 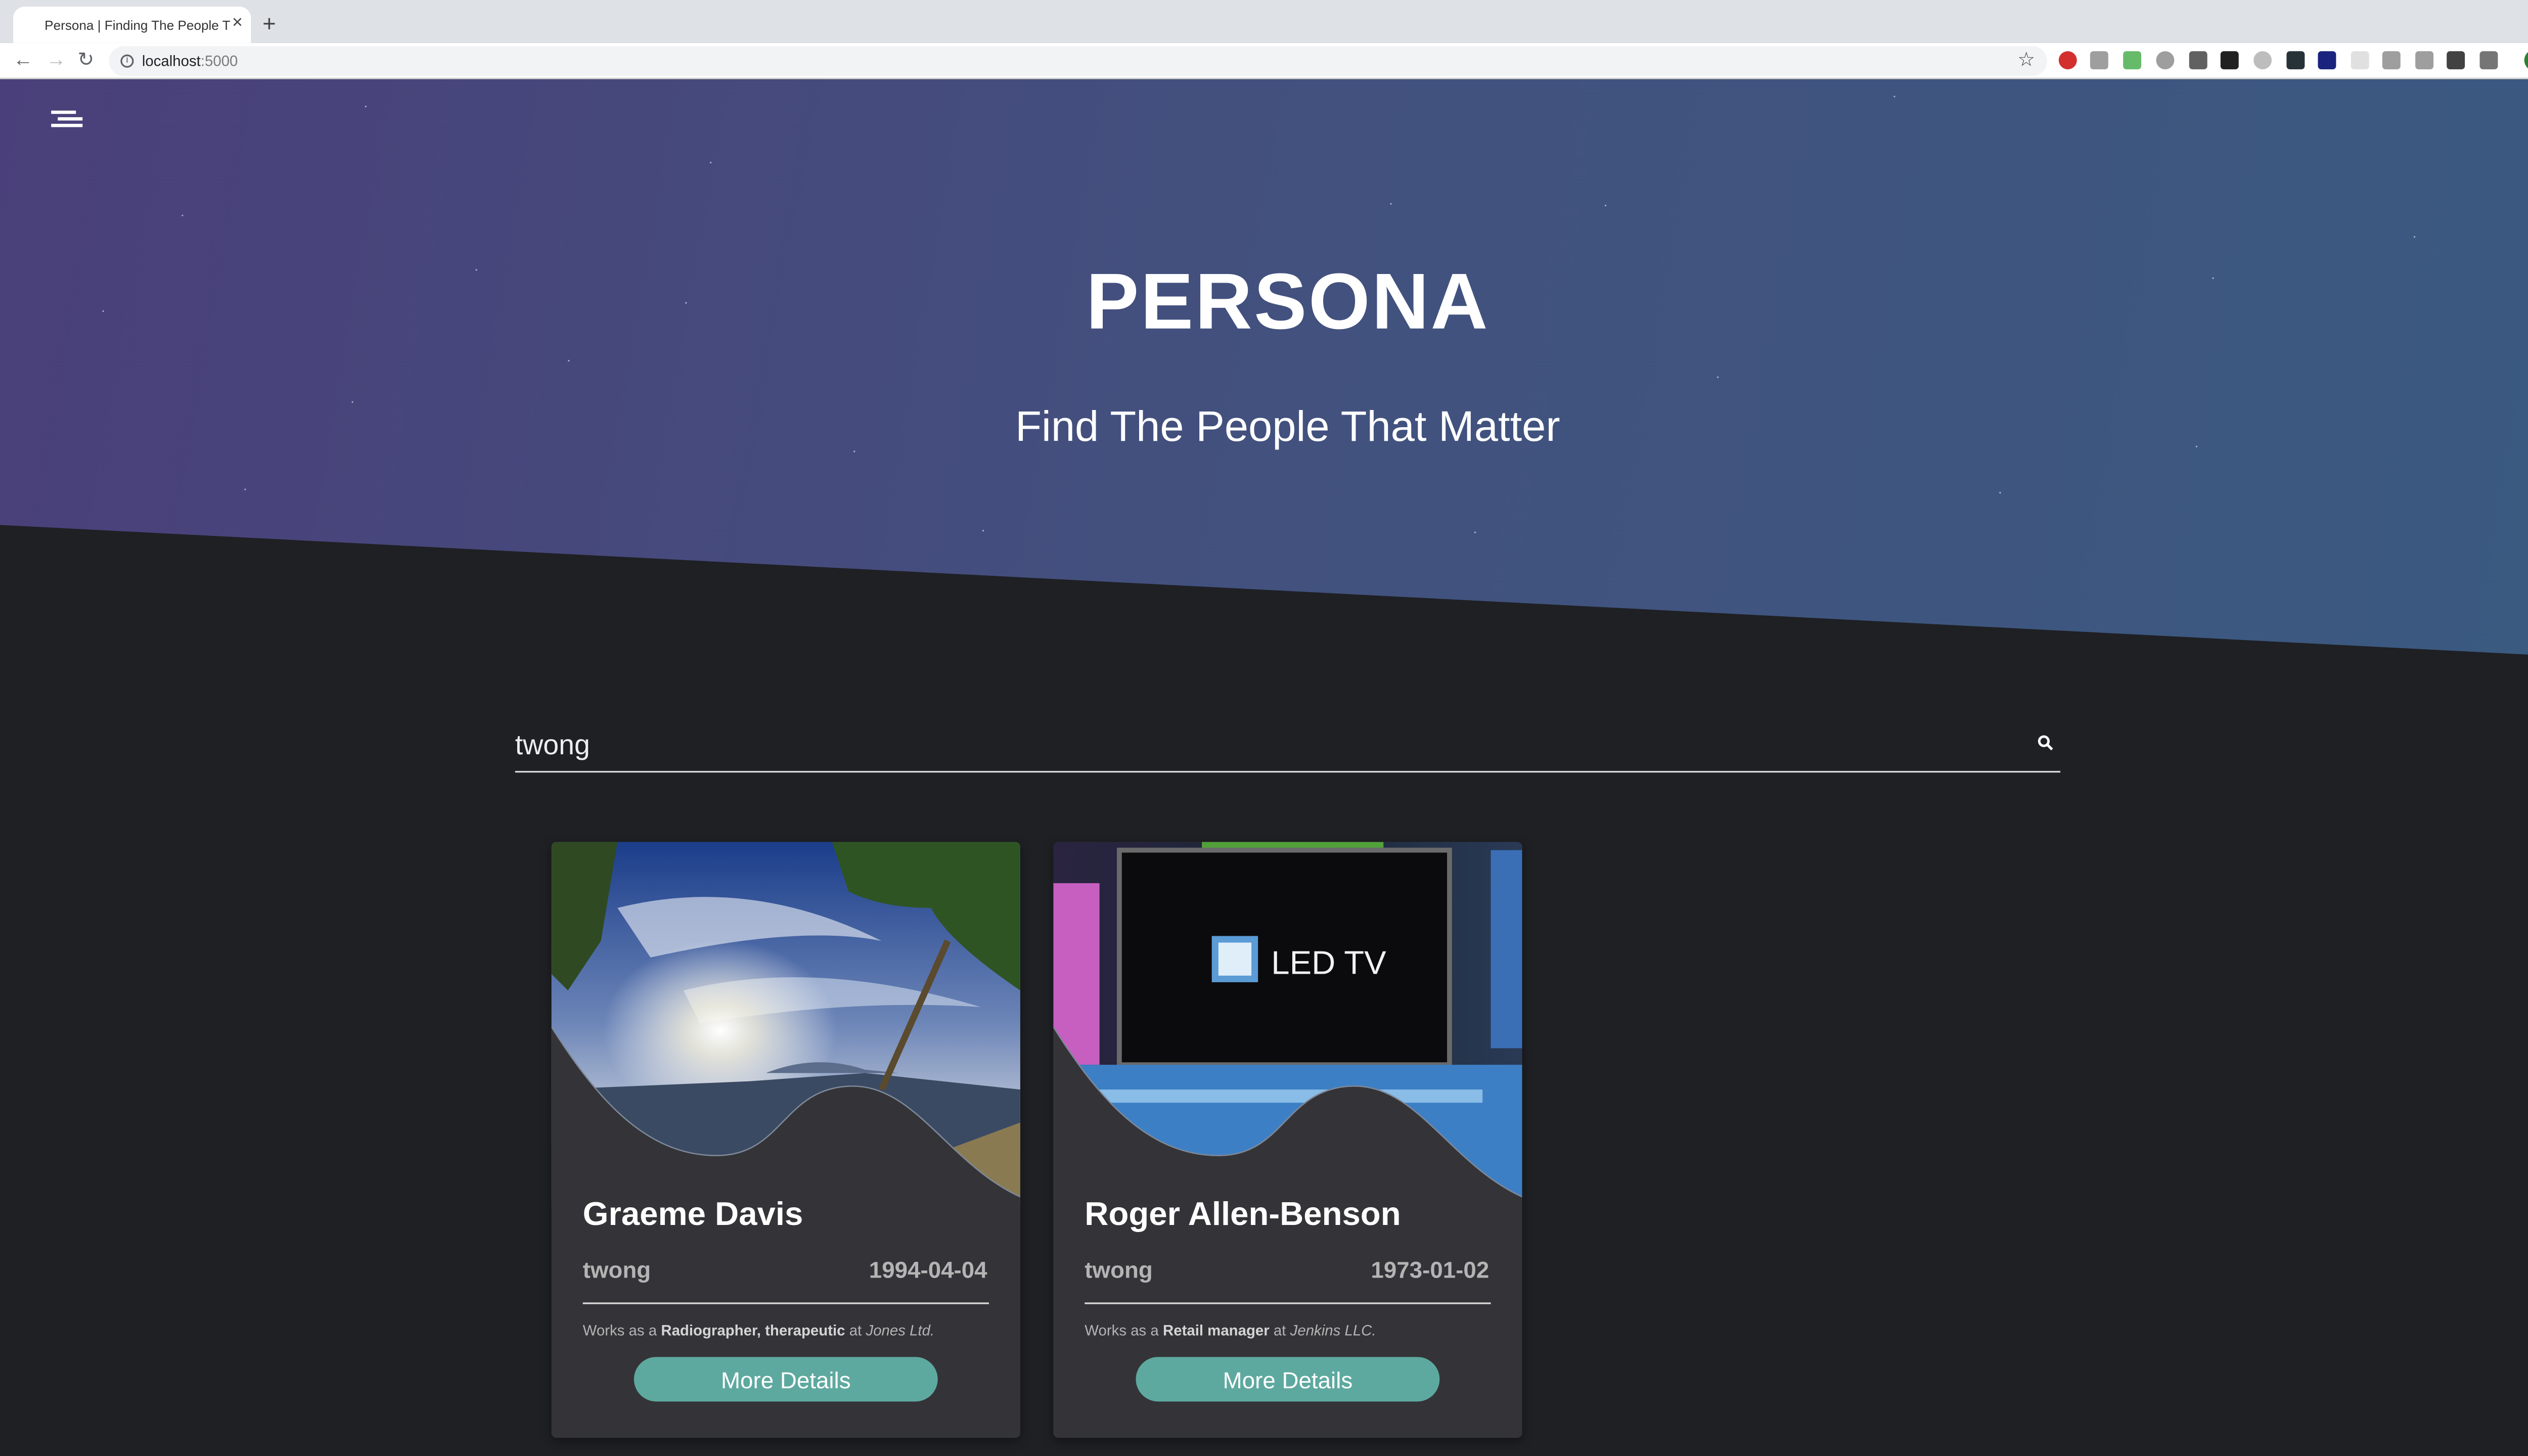 I want to click on hamburger-menu-icon, so click(x=67, y=118).